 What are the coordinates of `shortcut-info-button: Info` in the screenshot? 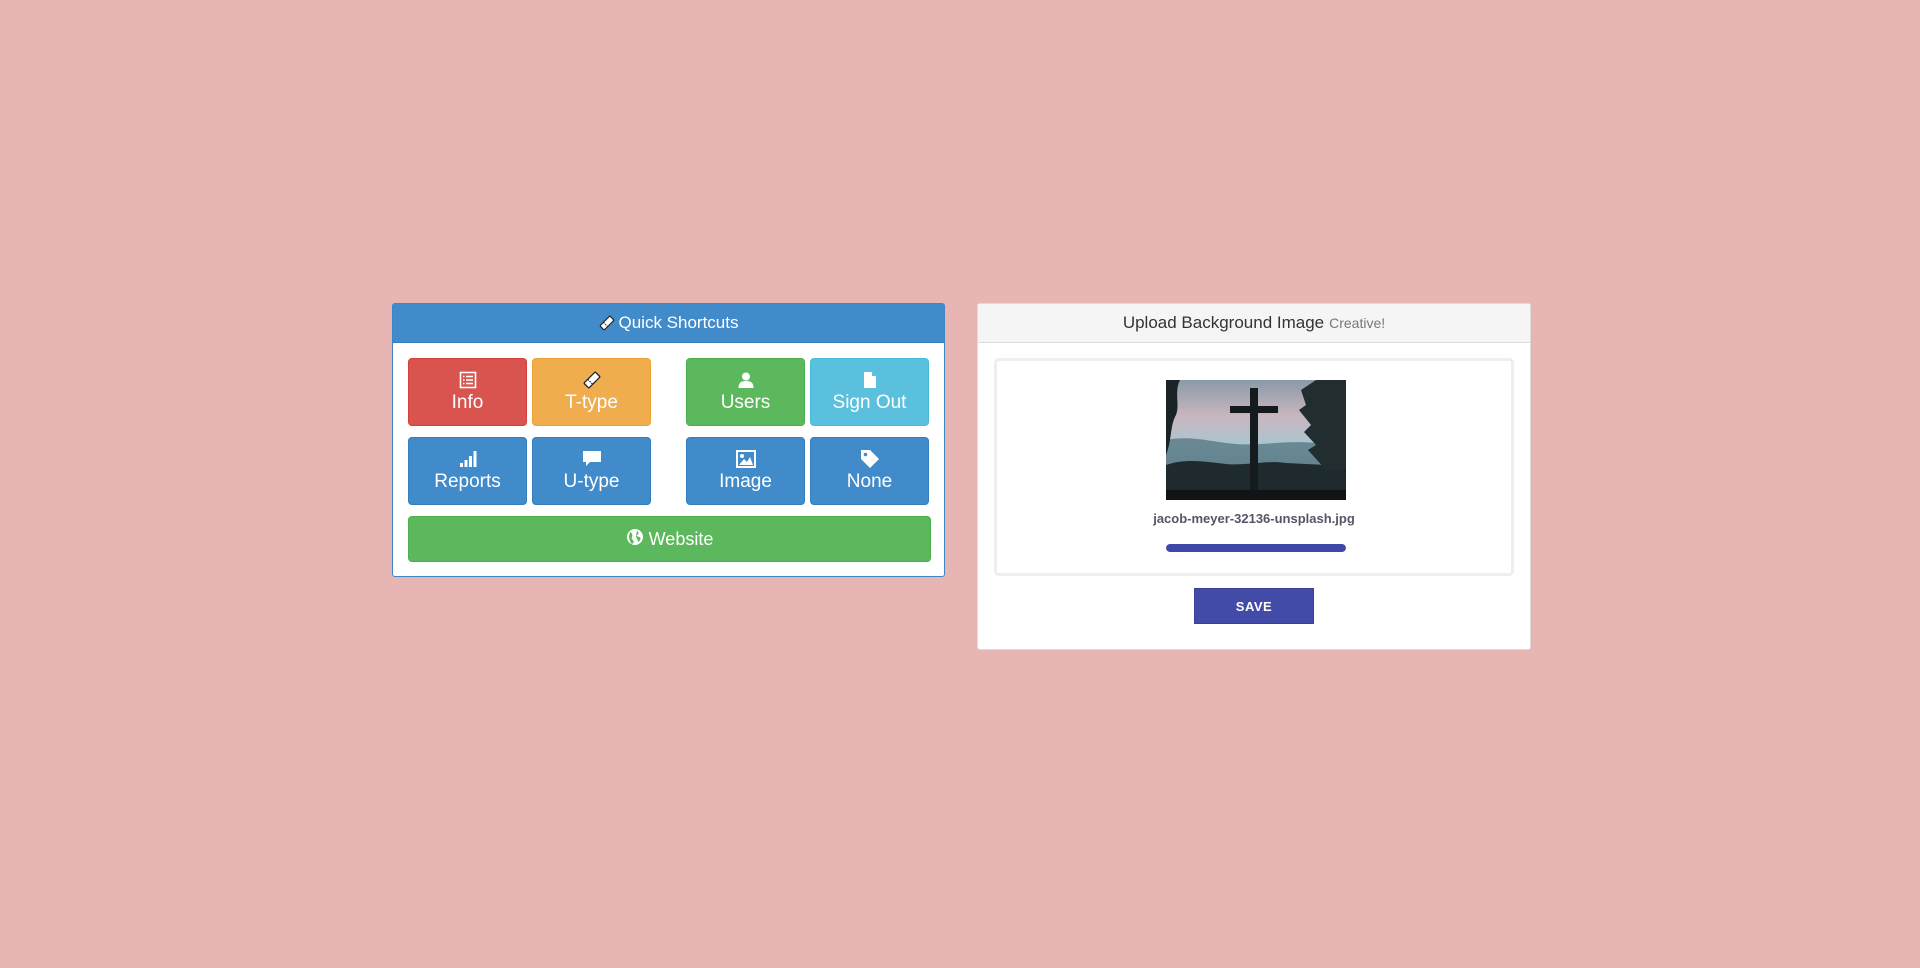 It's located at (467, 392).